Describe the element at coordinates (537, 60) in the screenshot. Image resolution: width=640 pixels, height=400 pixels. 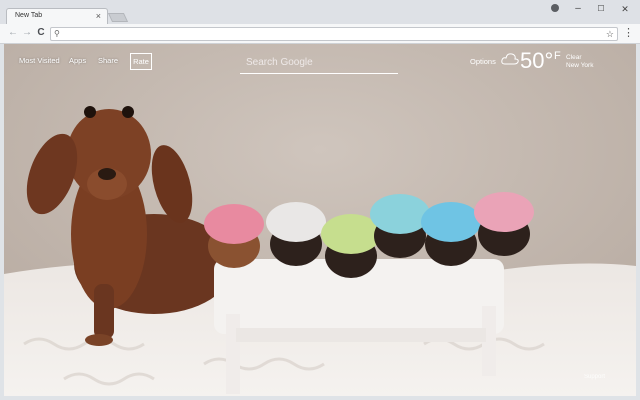
I see `temperature: 50°` at that location.